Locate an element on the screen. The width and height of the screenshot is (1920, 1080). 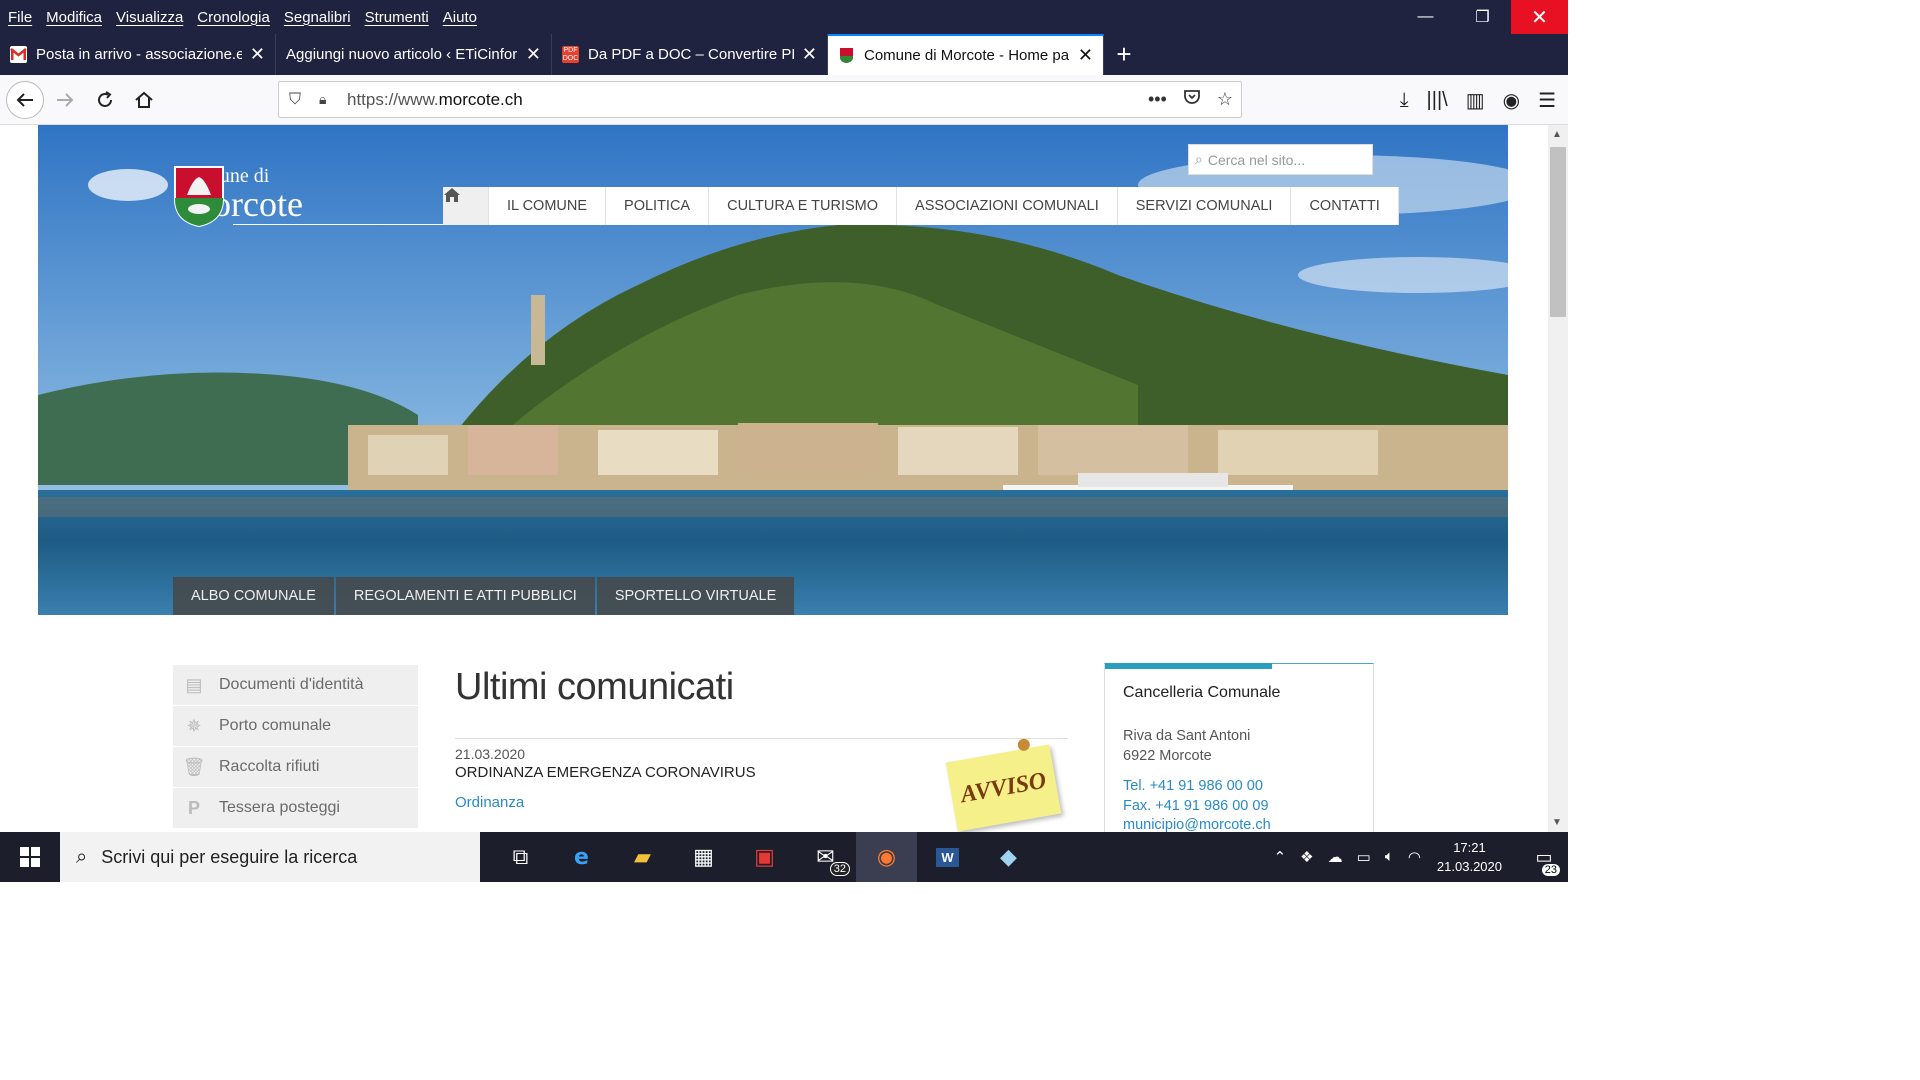
wifi-icon: ◠ is located at coordinates (1414, 857).